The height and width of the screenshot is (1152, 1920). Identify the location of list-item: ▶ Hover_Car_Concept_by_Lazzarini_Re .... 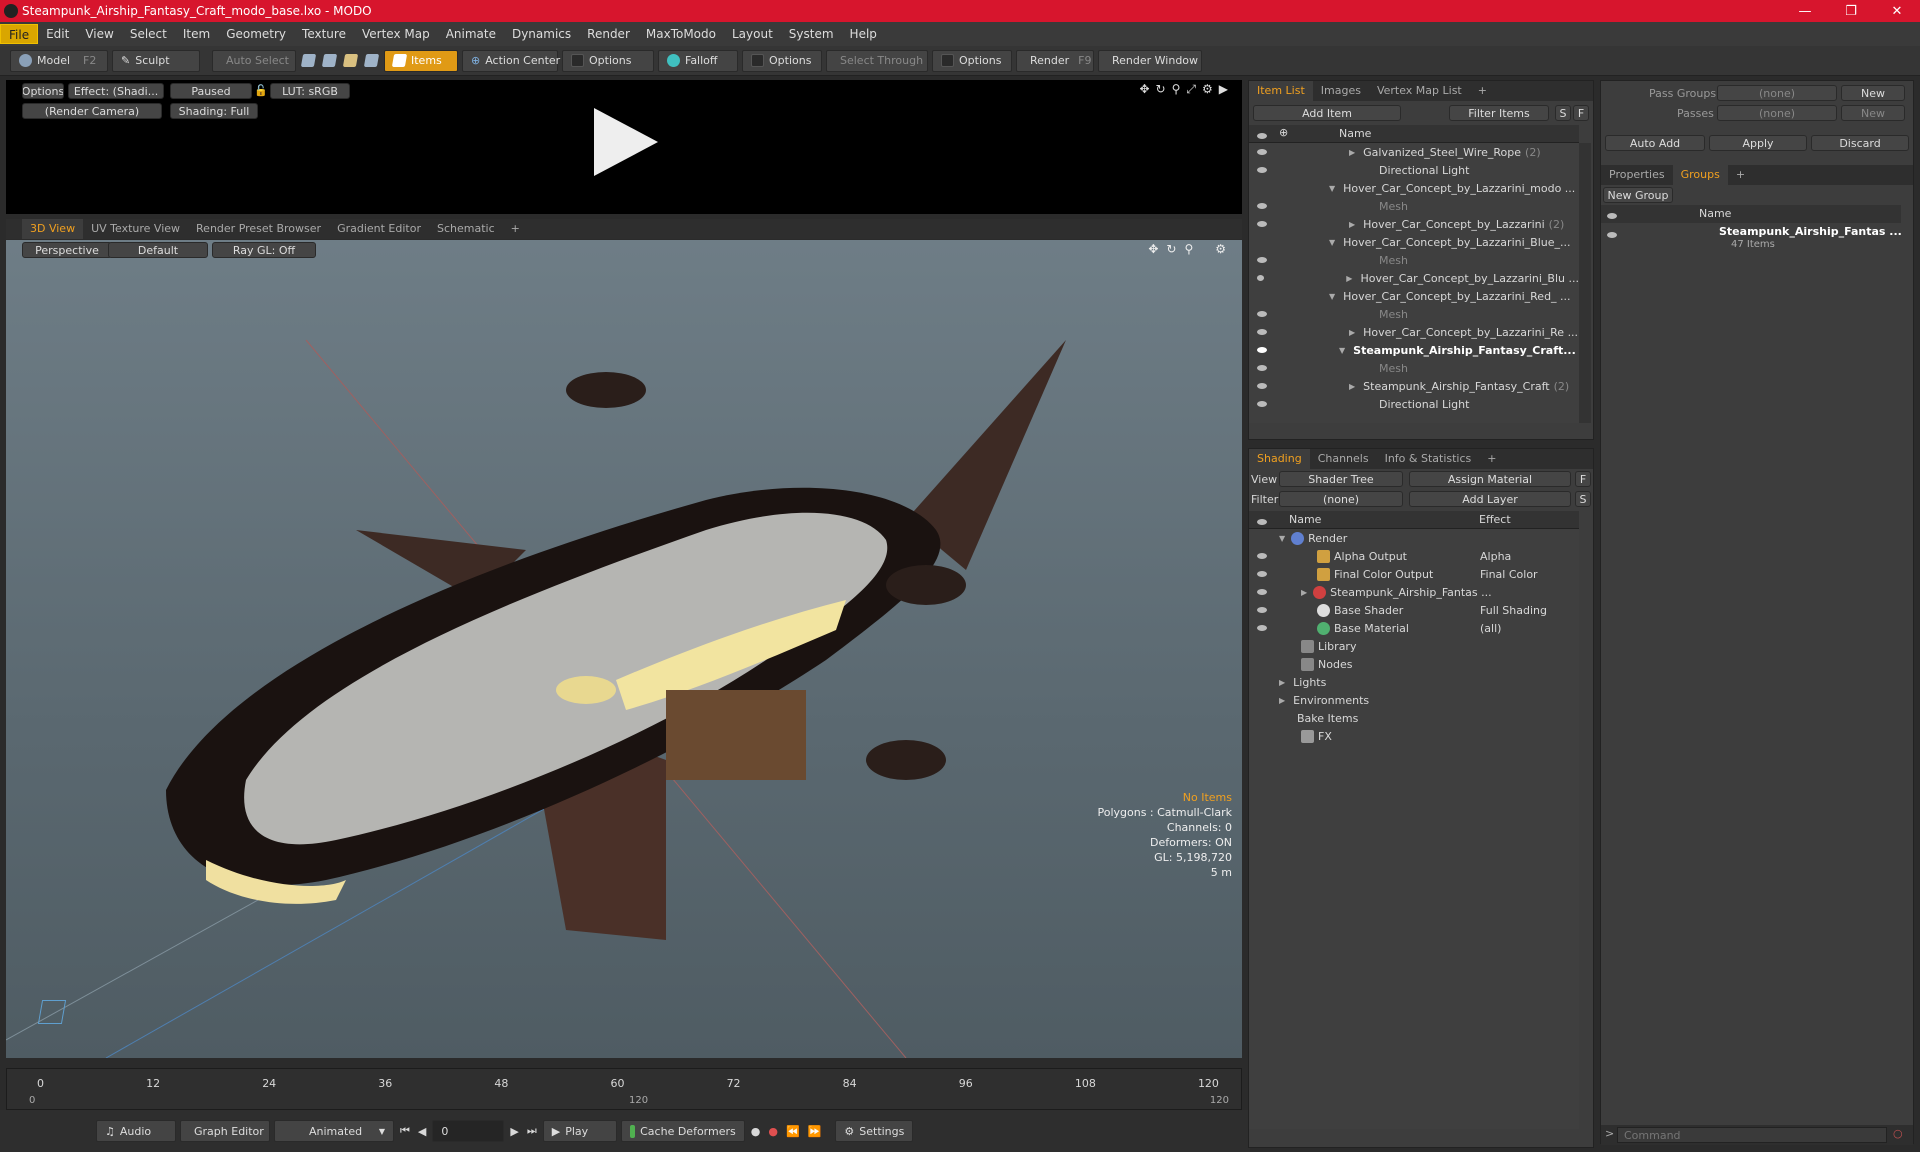
(1414, 332).